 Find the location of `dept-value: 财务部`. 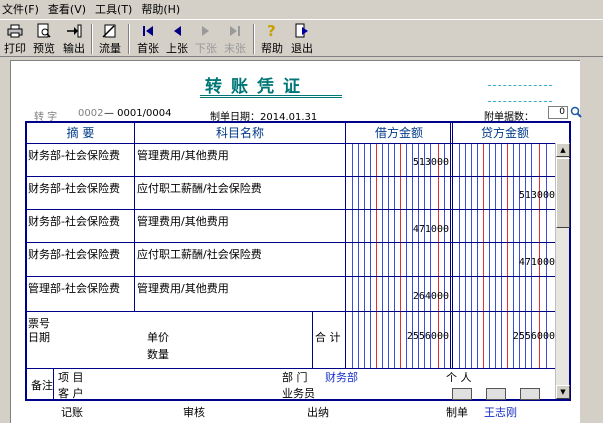

dept-value: 财务部 is located at coordinates (341, 377).